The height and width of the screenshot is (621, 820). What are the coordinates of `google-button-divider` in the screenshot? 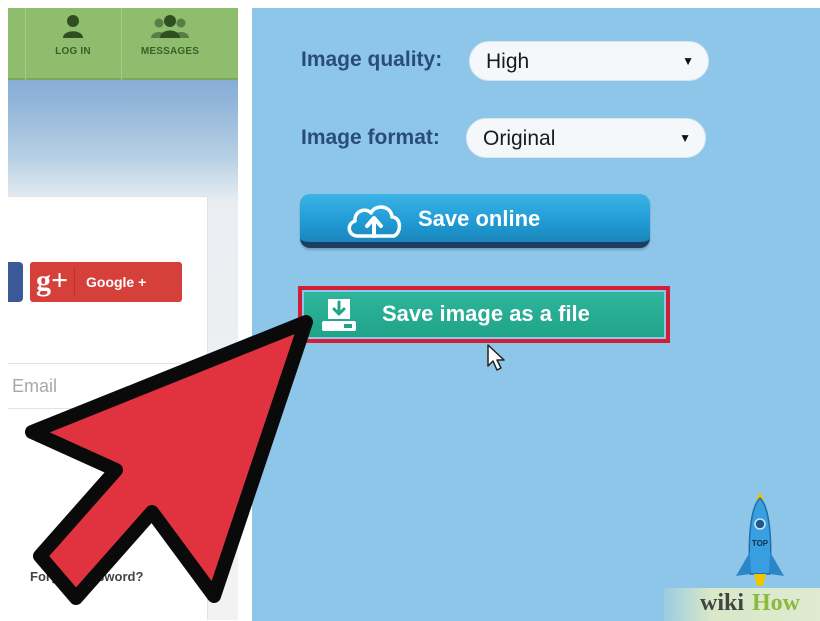 It's located at (74, 282).